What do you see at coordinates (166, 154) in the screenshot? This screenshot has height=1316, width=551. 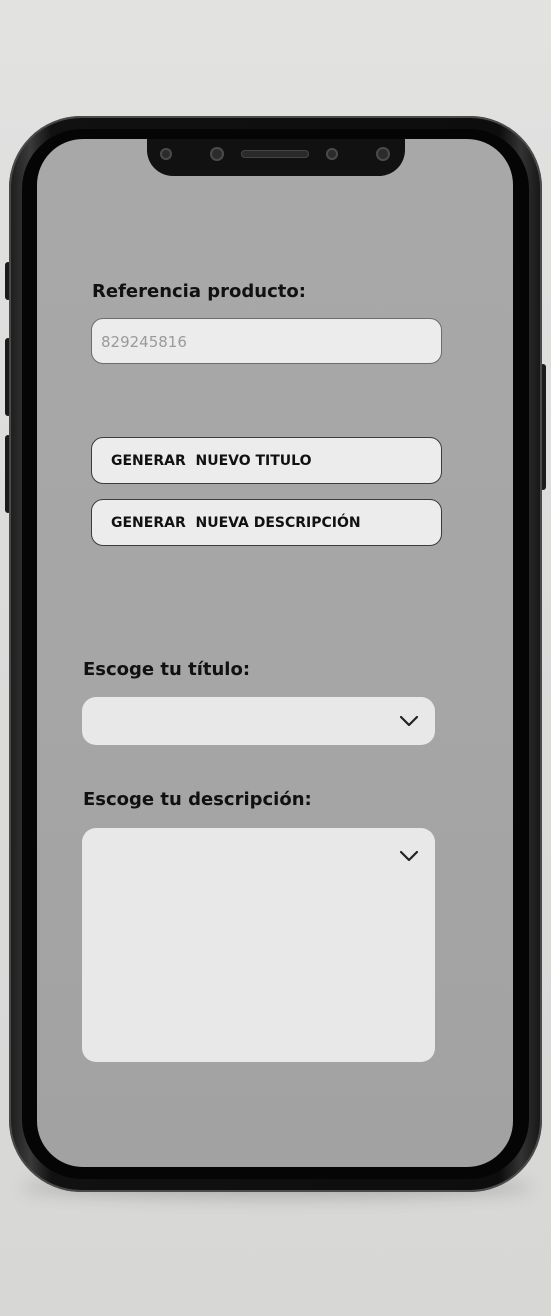 I see `front-camera-icon` at bounding box center [166, 154].